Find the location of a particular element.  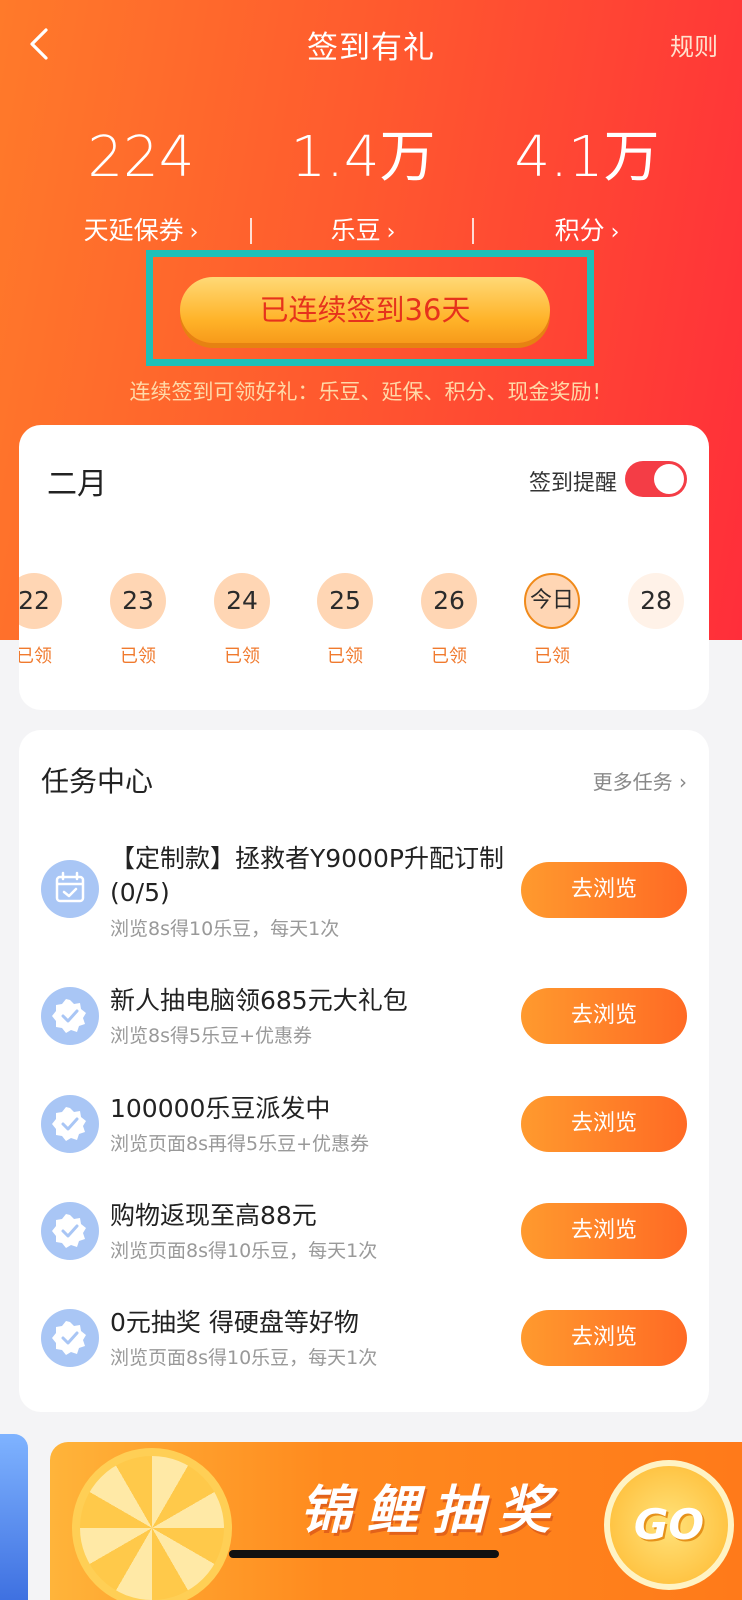

stat-coupon-label: 天延保券 is located at coordinates (133, 230).